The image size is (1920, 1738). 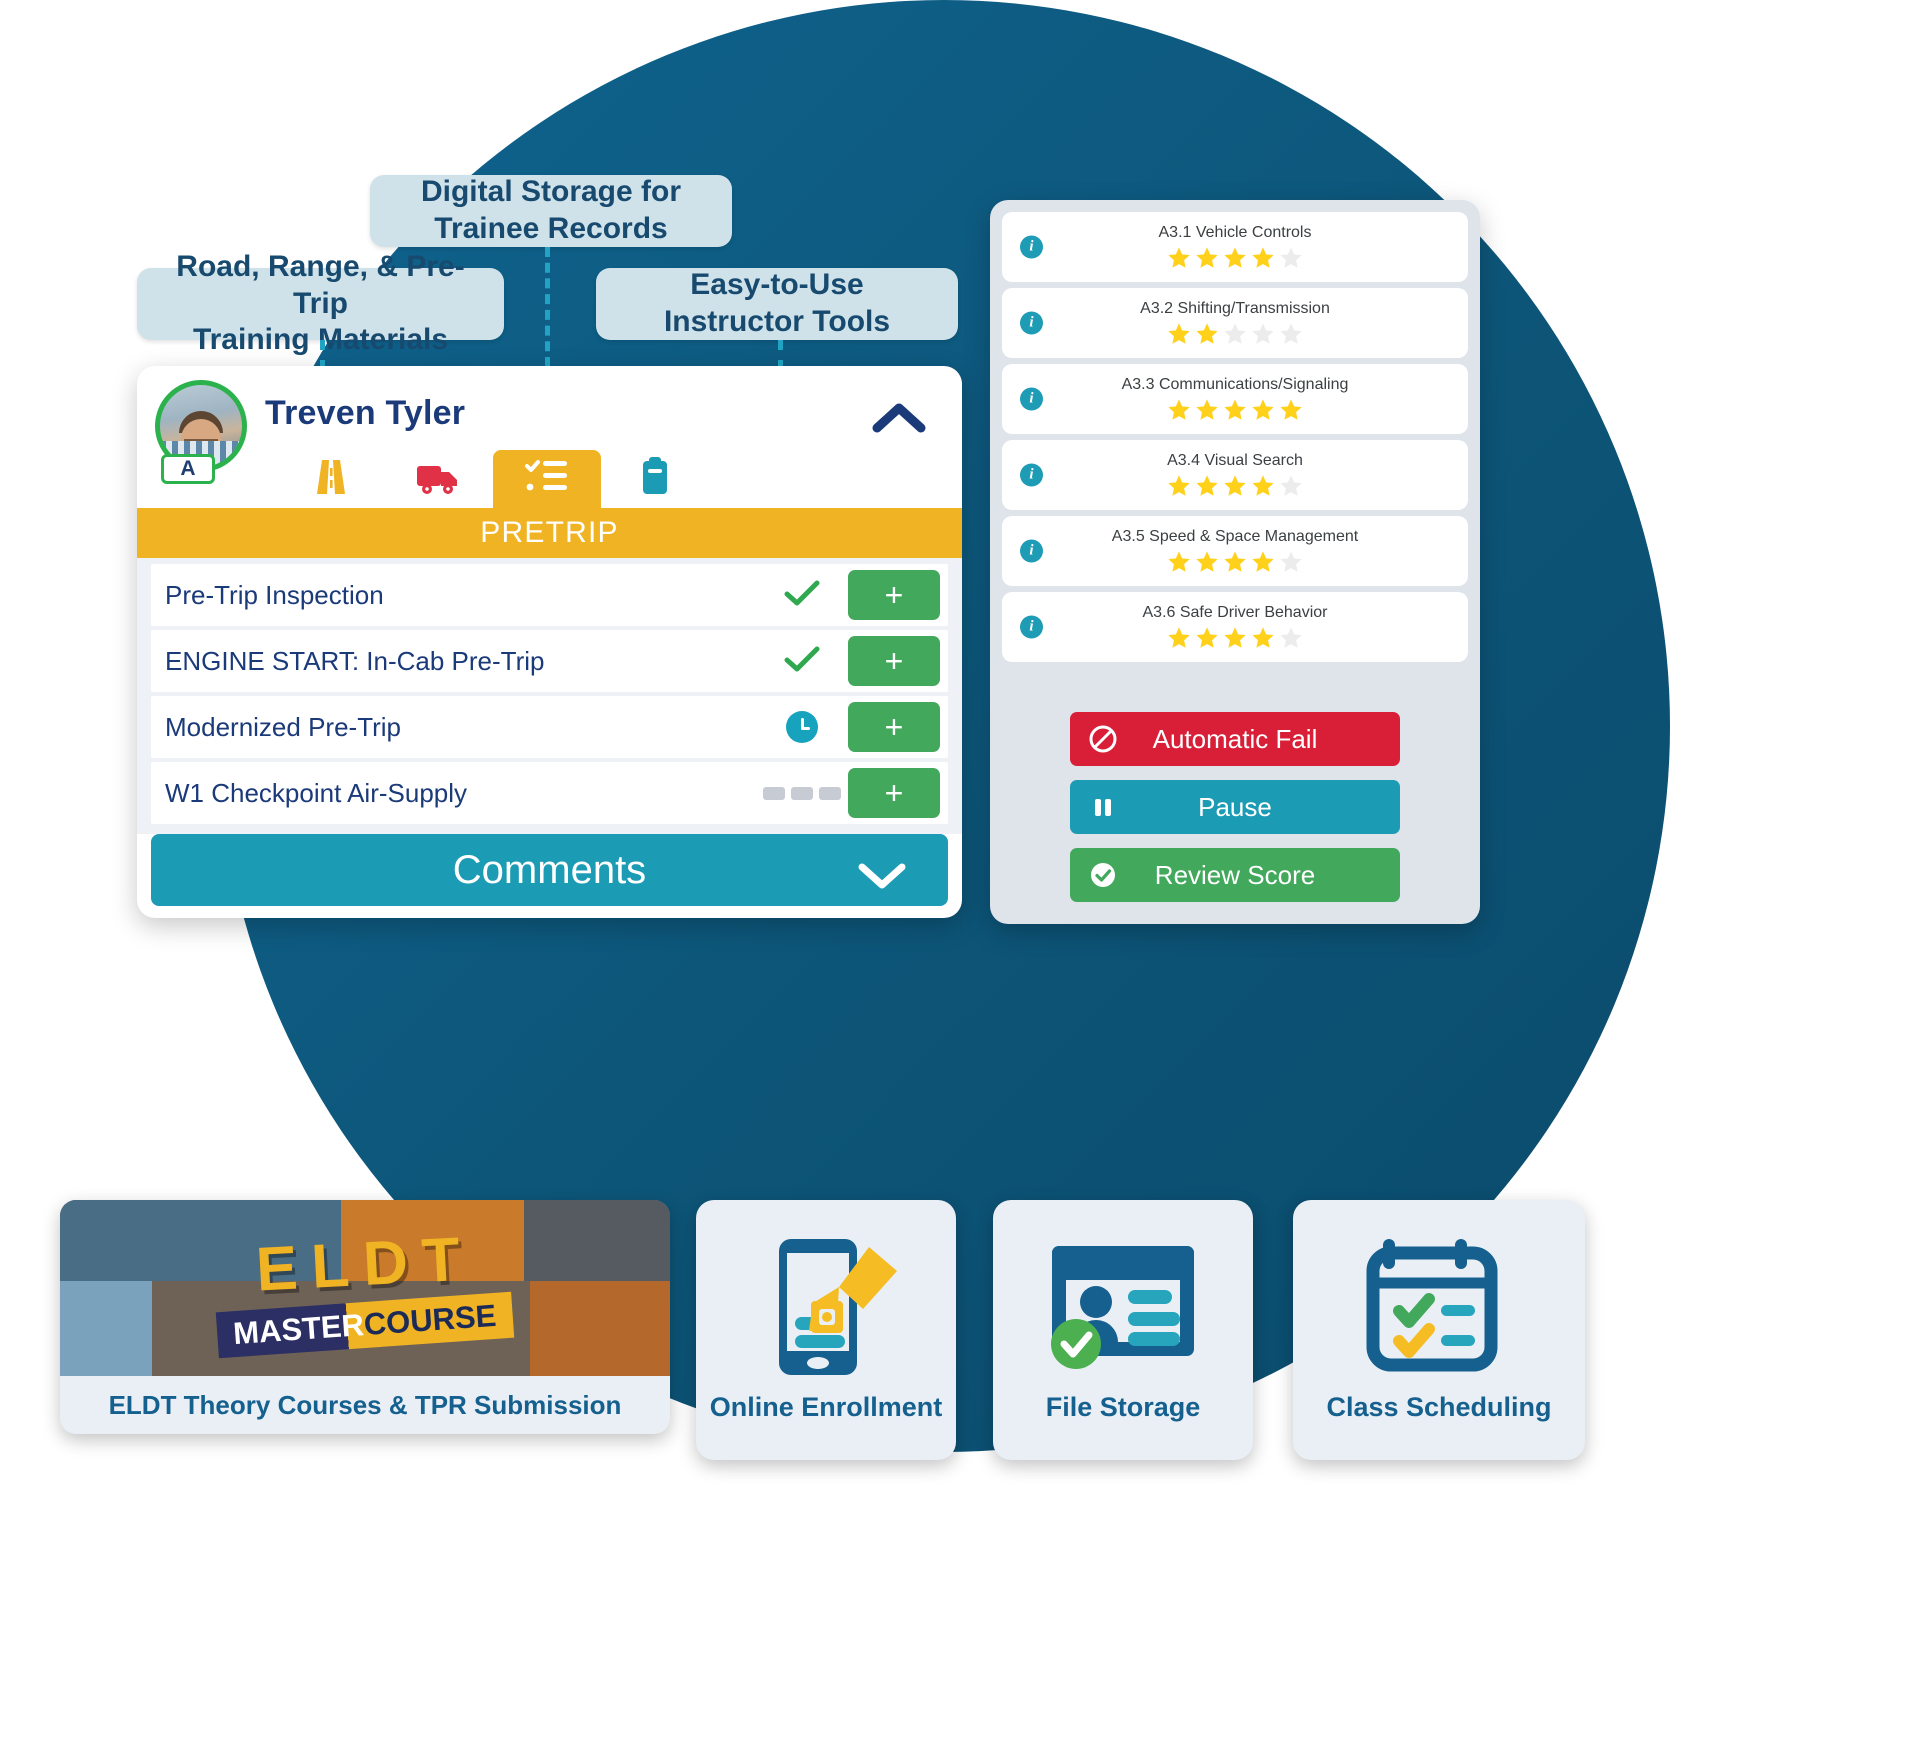 What do you see at coordinates (1439, 1307) in the screenshot?
I see `calendar-checklist-icon` at bounding box center [1439, 1307].